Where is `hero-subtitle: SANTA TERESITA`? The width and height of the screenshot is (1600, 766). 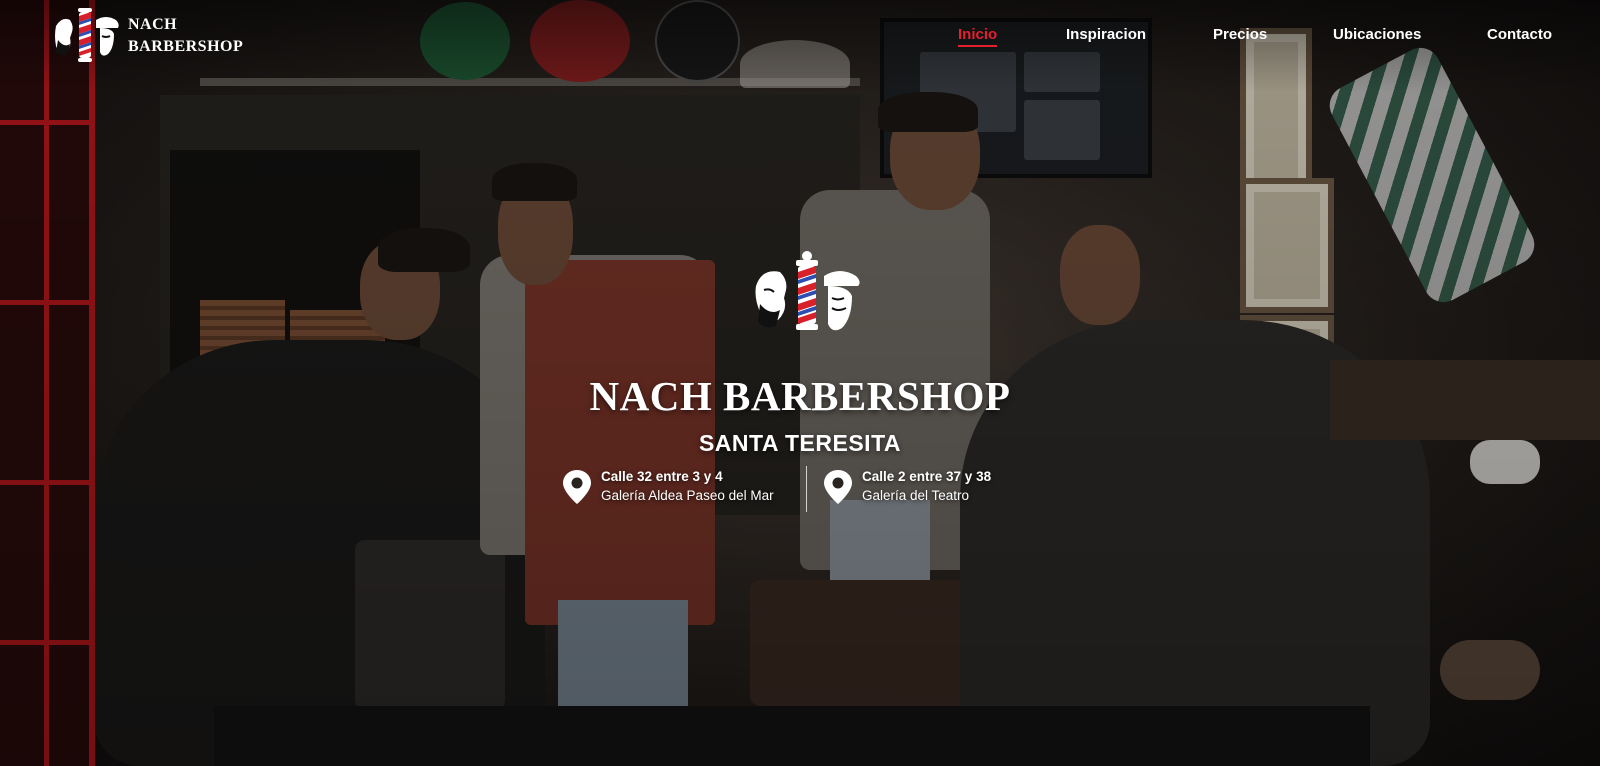
hero-subtitle: SANTA TERESITA is located at coordinates (800, 443).